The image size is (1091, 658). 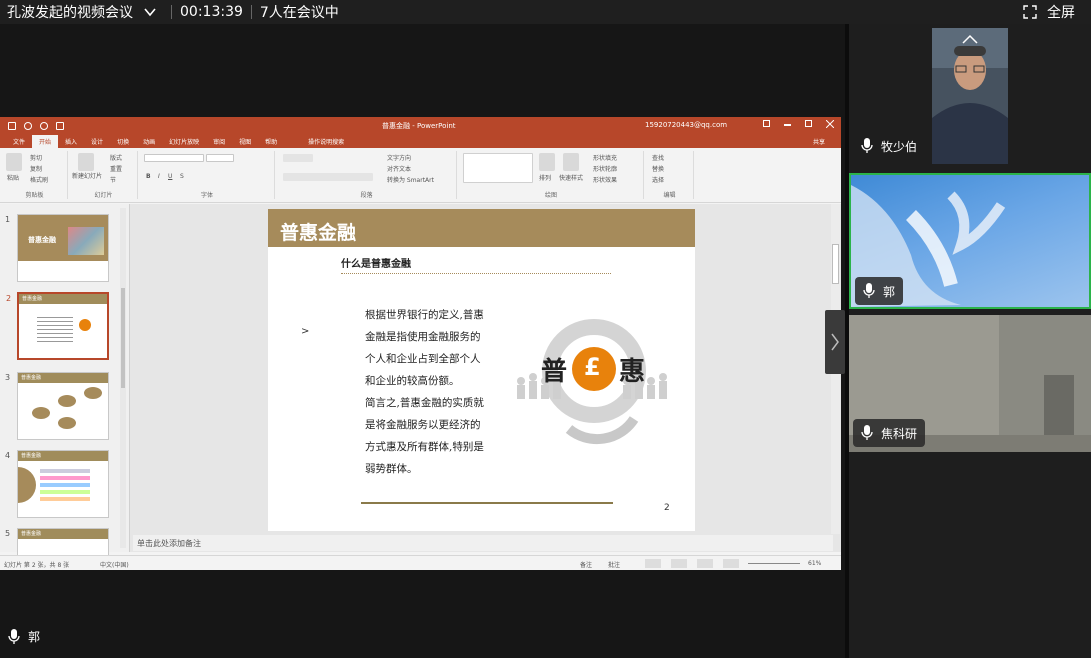 What do you see at coordinates (586, 564) in the screenshot?
I see `notes-toggle: 备注` at bounding box center [586, 564].